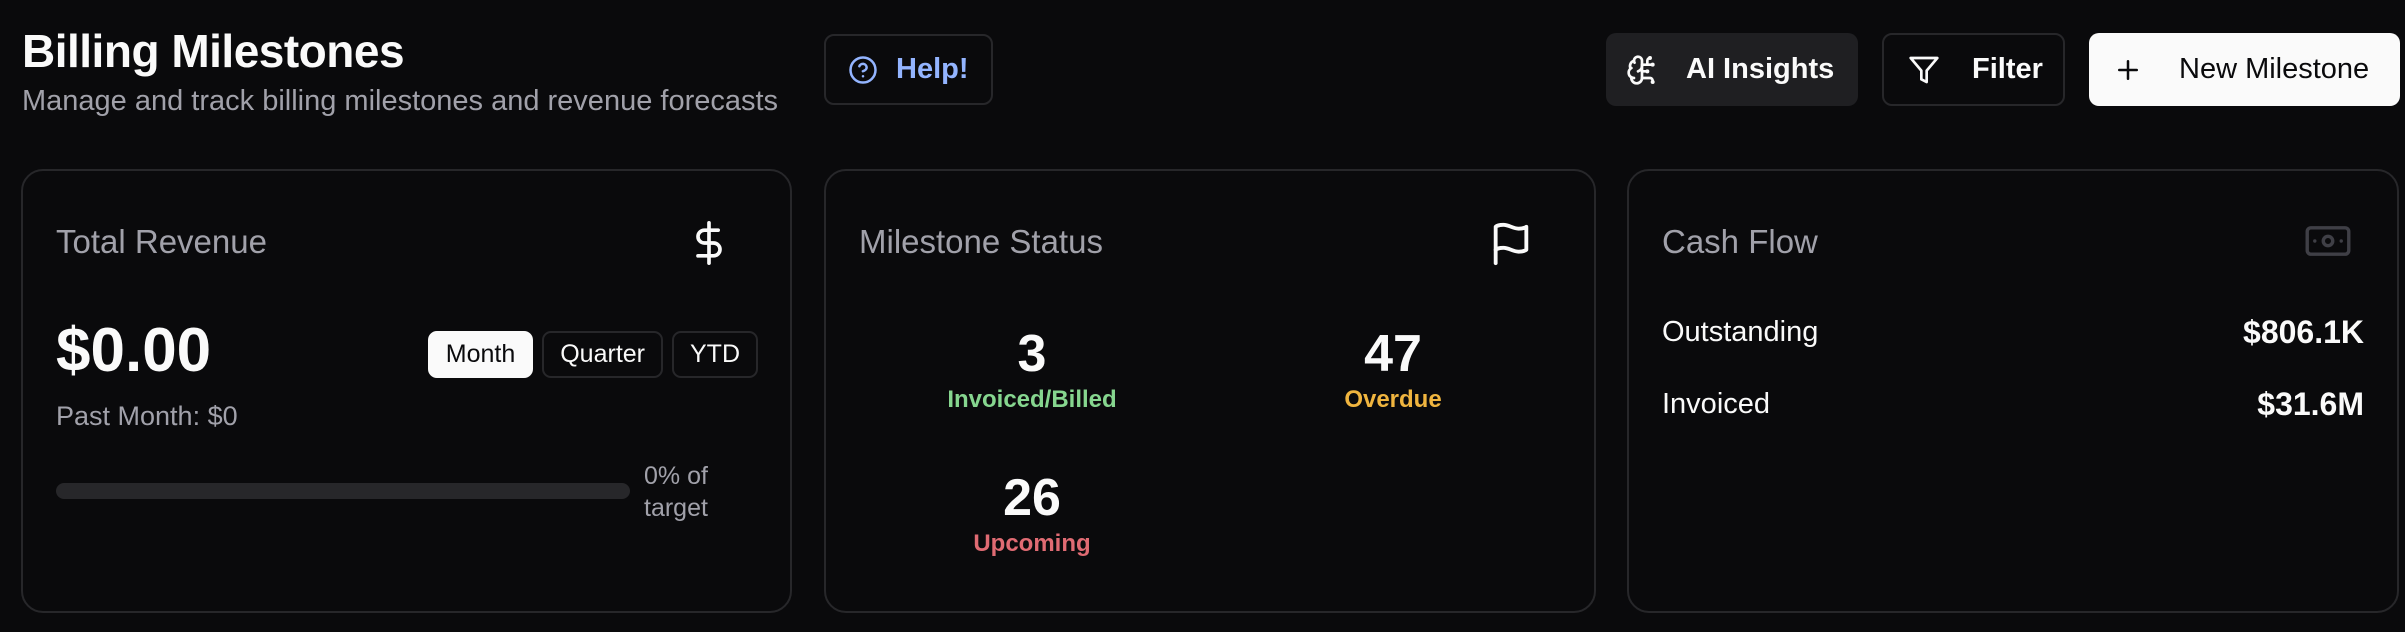 Image resolution: width=2405 pixels, height=632 pixels. I want to click on banknote-icon, so click(2328, 241).